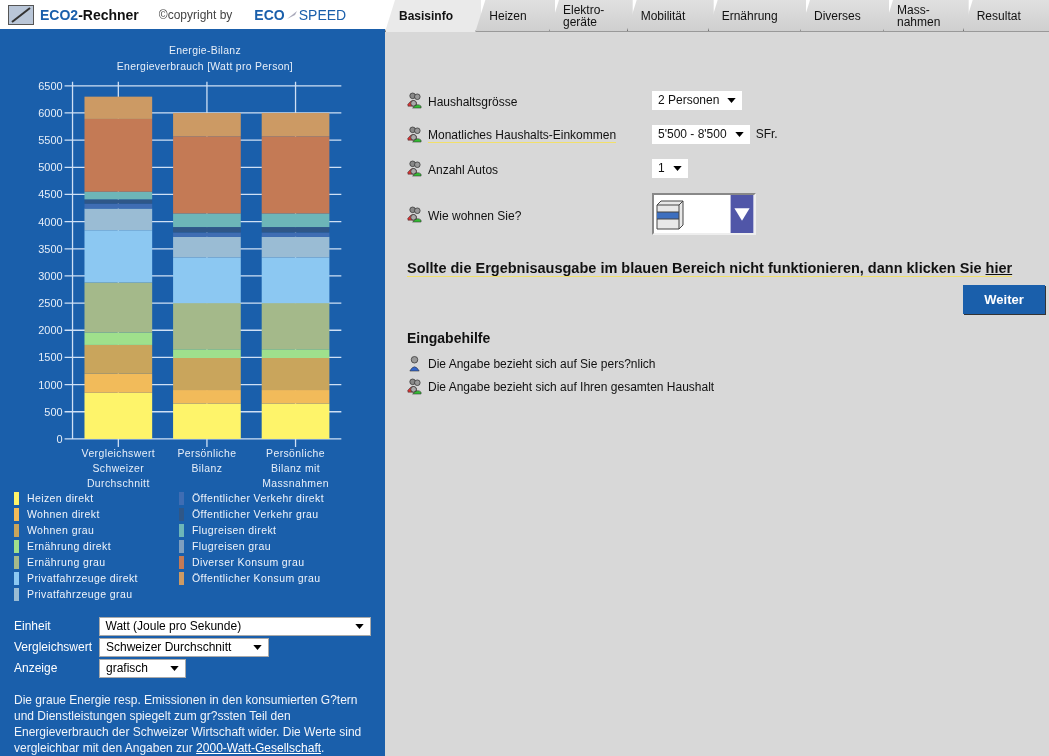 Image resolution: width=1049 pixels, height=756 pixels. I want to click on tick-label: 3000, so click(50, 275).